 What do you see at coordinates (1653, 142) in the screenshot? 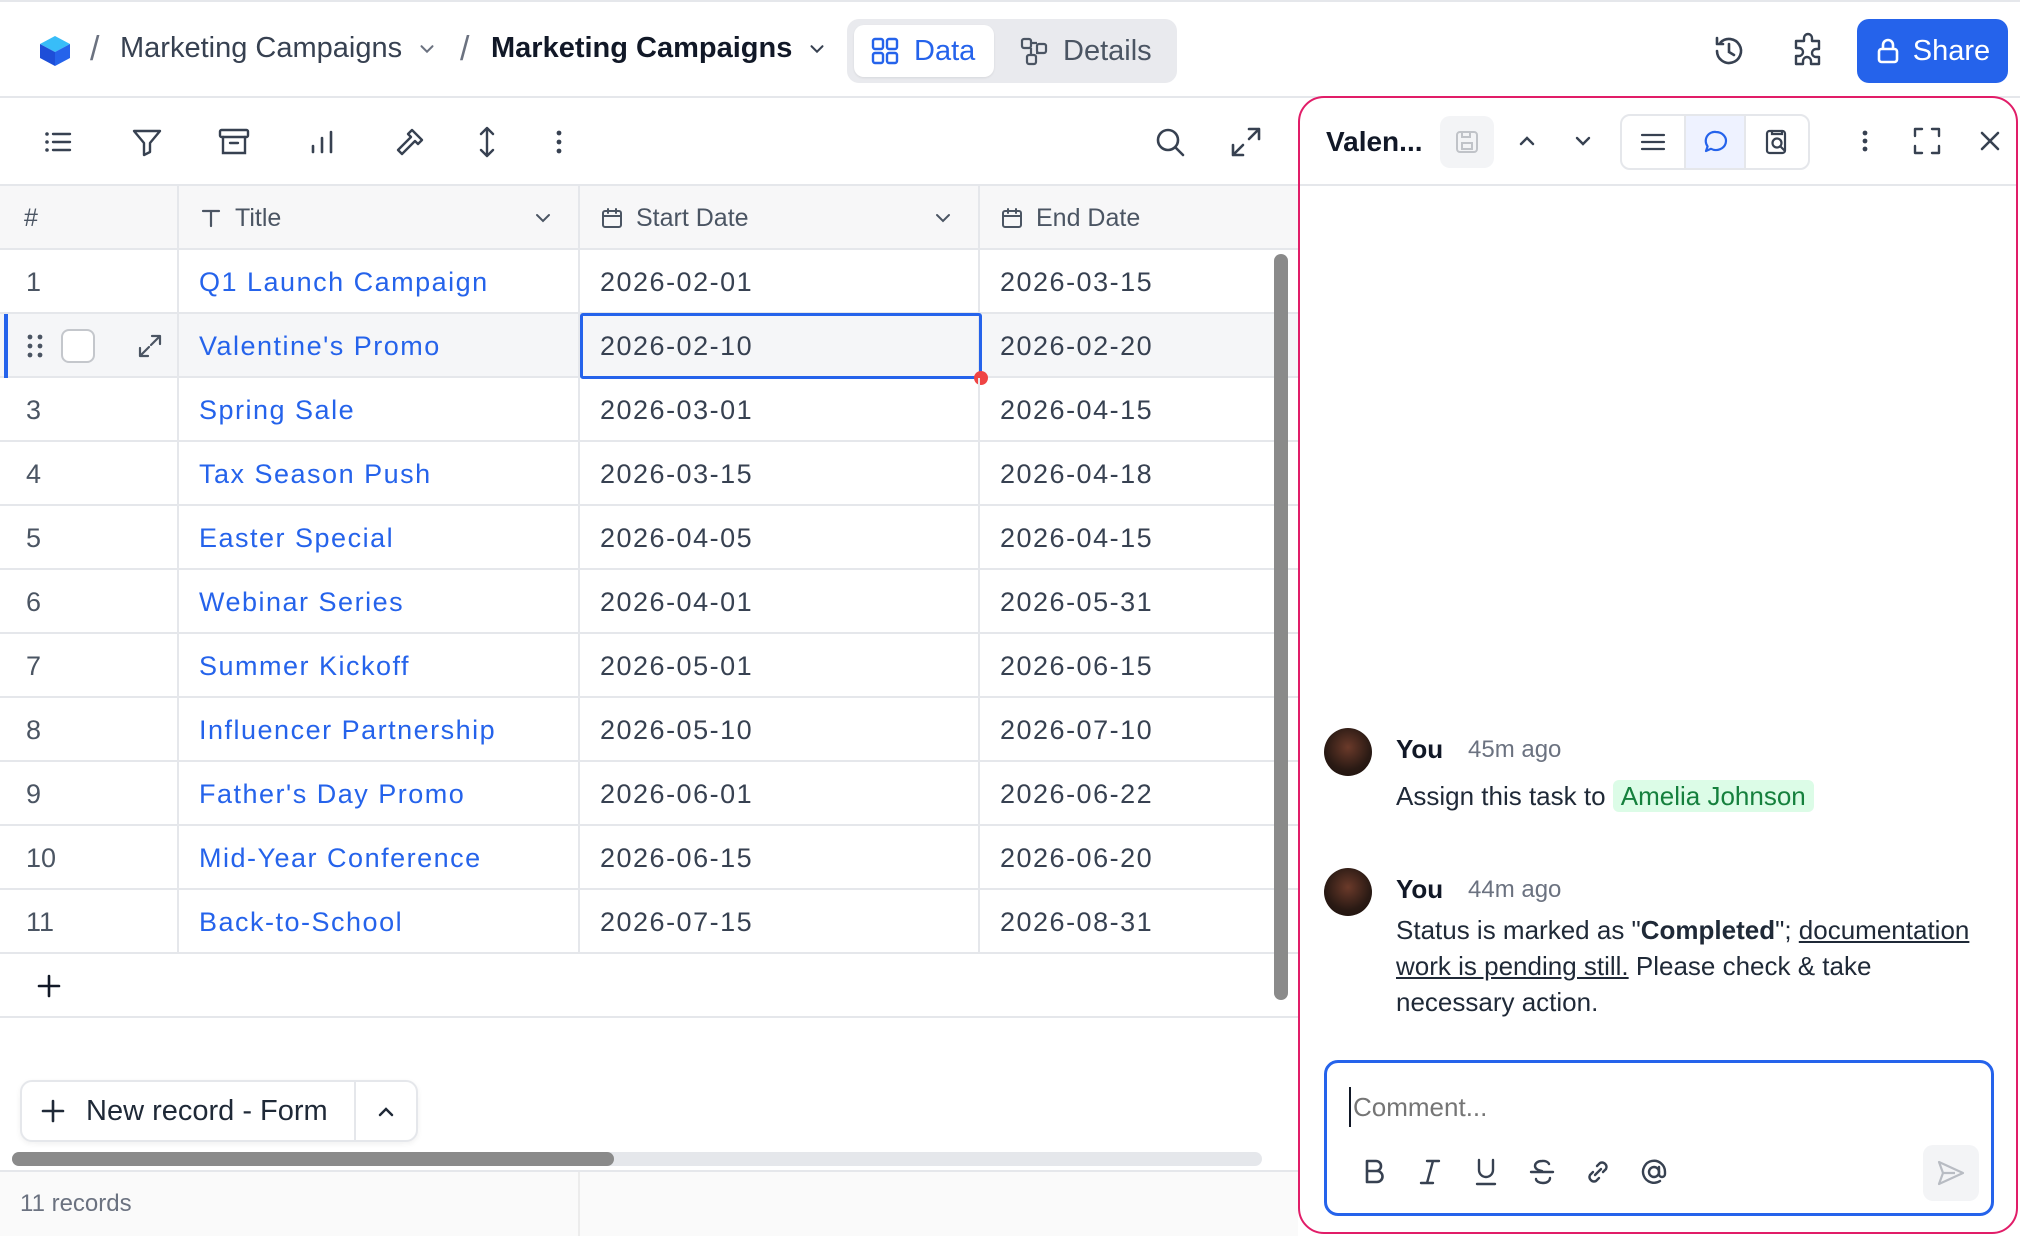
I see `fields-view-button` at bounding box center [1653, 142].